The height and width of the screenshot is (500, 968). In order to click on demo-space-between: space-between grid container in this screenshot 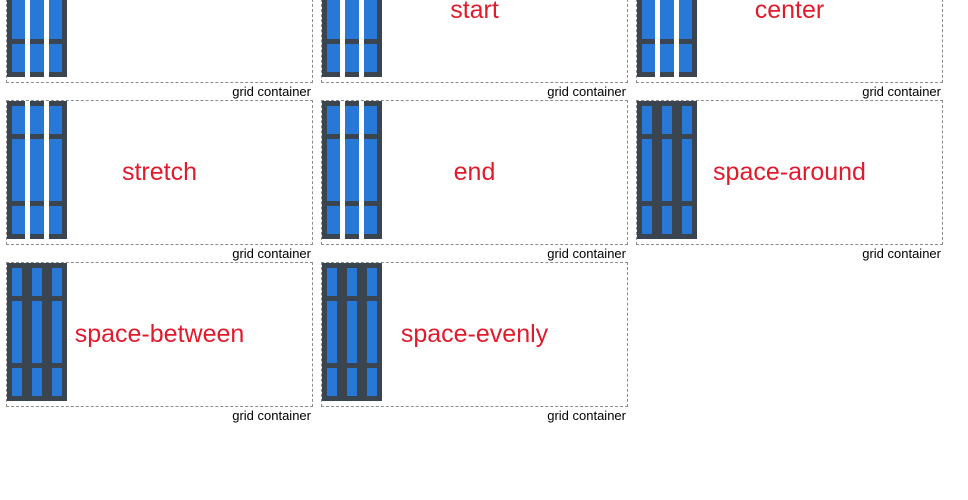, I will do `click(159, 342)`.